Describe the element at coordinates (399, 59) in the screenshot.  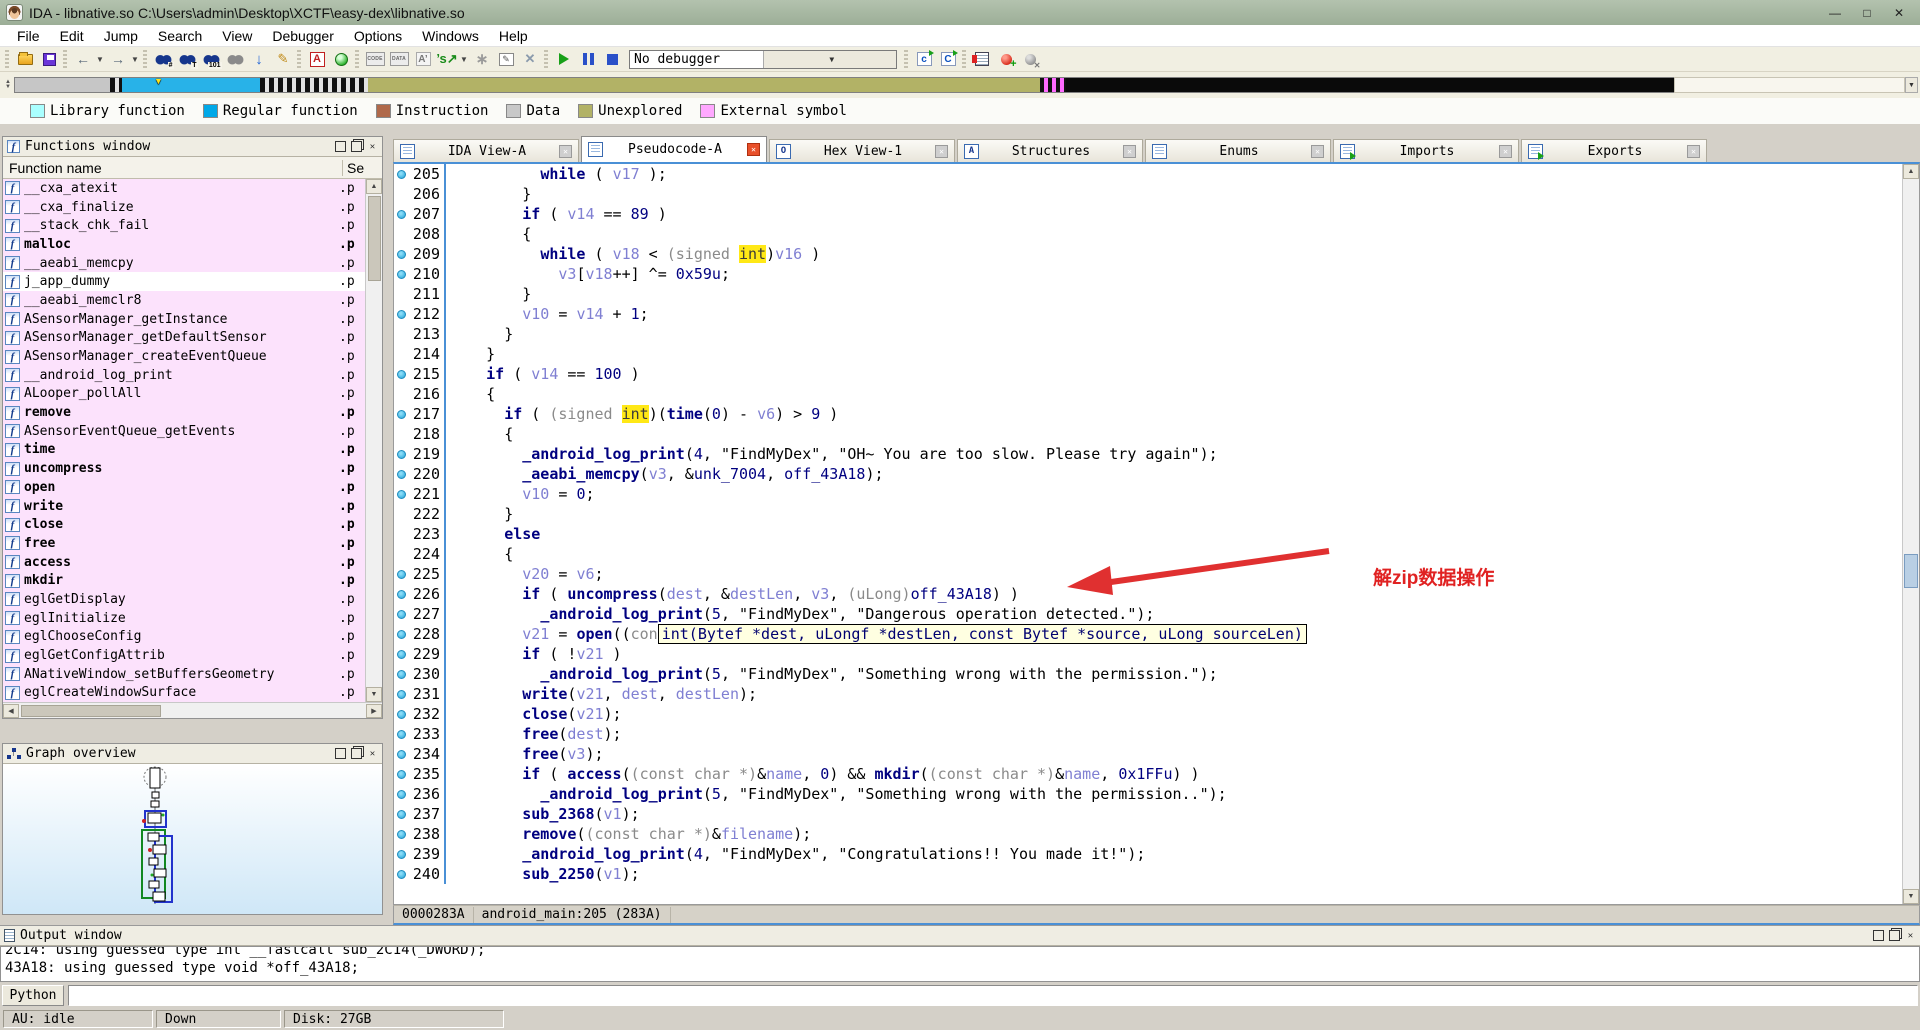
I see `make-data-button: DATA` at that location.